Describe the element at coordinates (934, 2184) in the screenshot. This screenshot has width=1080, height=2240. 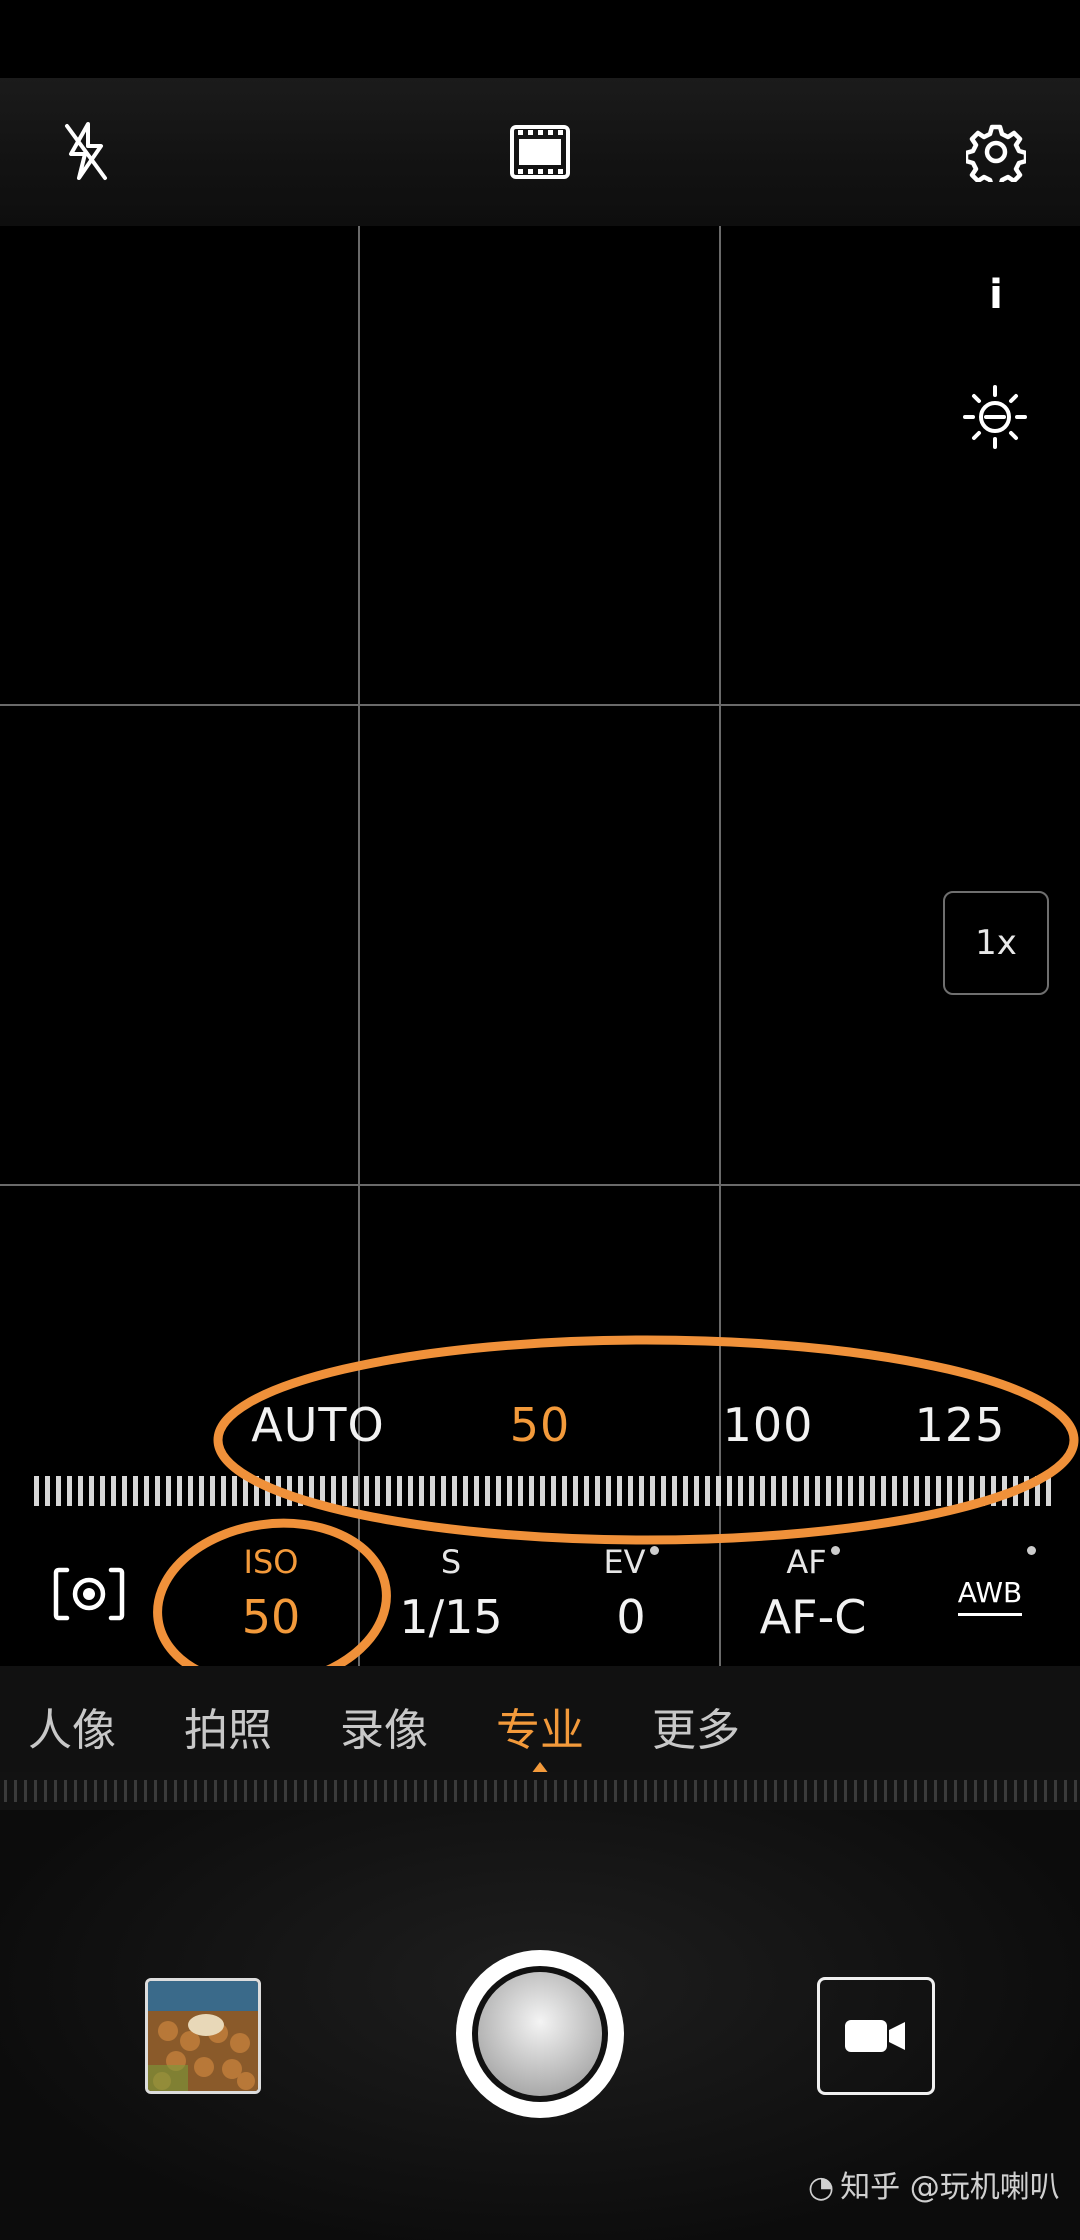
I see `watermark: ◔ 知乎 @玩机喇叭` at that location.